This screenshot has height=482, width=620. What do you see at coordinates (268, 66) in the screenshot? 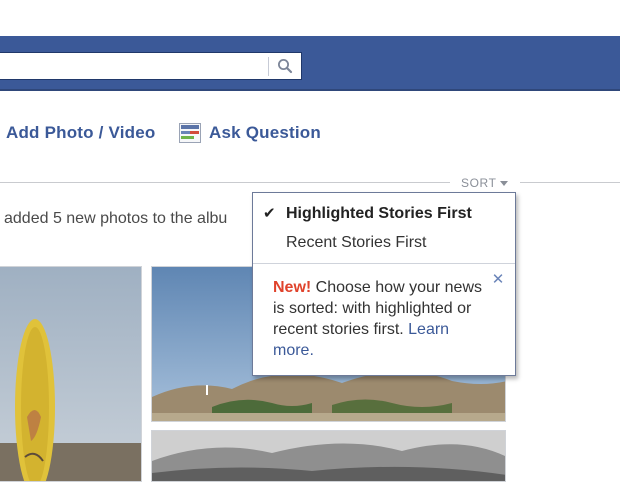
I see `search-divider` at bounding box center [268, 66].